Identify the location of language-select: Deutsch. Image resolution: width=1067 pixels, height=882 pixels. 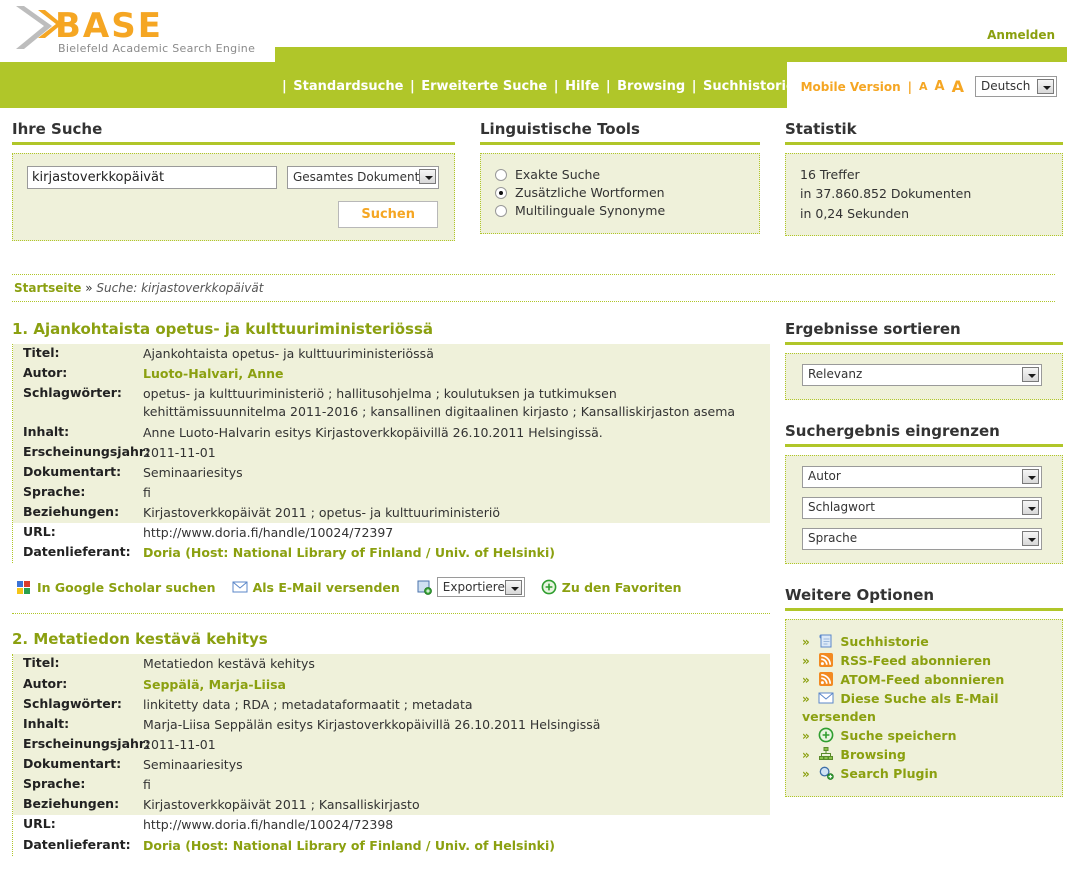
(1016, 86).